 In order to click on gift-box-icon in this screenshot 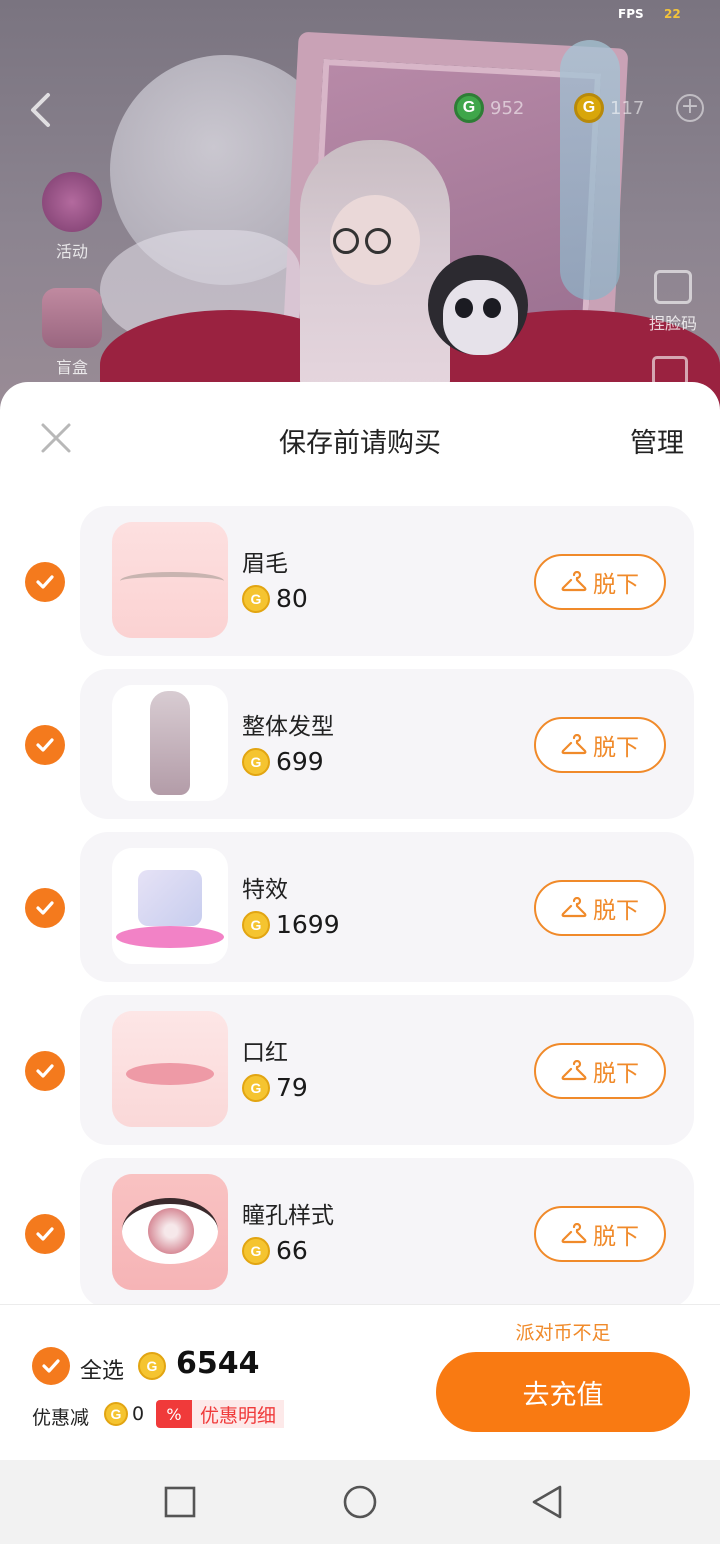, I will do `click(72, 318)`.